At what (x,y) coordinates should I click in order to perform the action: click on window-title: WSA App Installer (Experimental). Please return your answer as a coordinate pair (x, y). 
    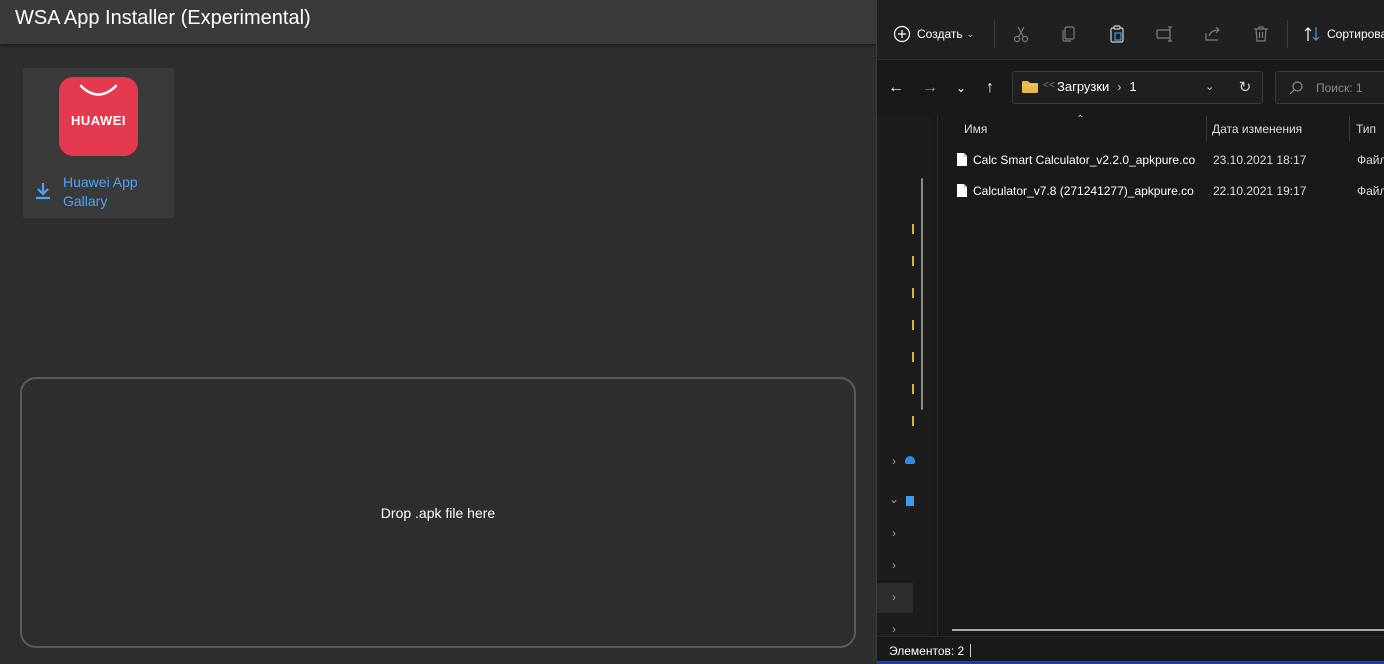
    Looking at the image, I should click on (163, 18).